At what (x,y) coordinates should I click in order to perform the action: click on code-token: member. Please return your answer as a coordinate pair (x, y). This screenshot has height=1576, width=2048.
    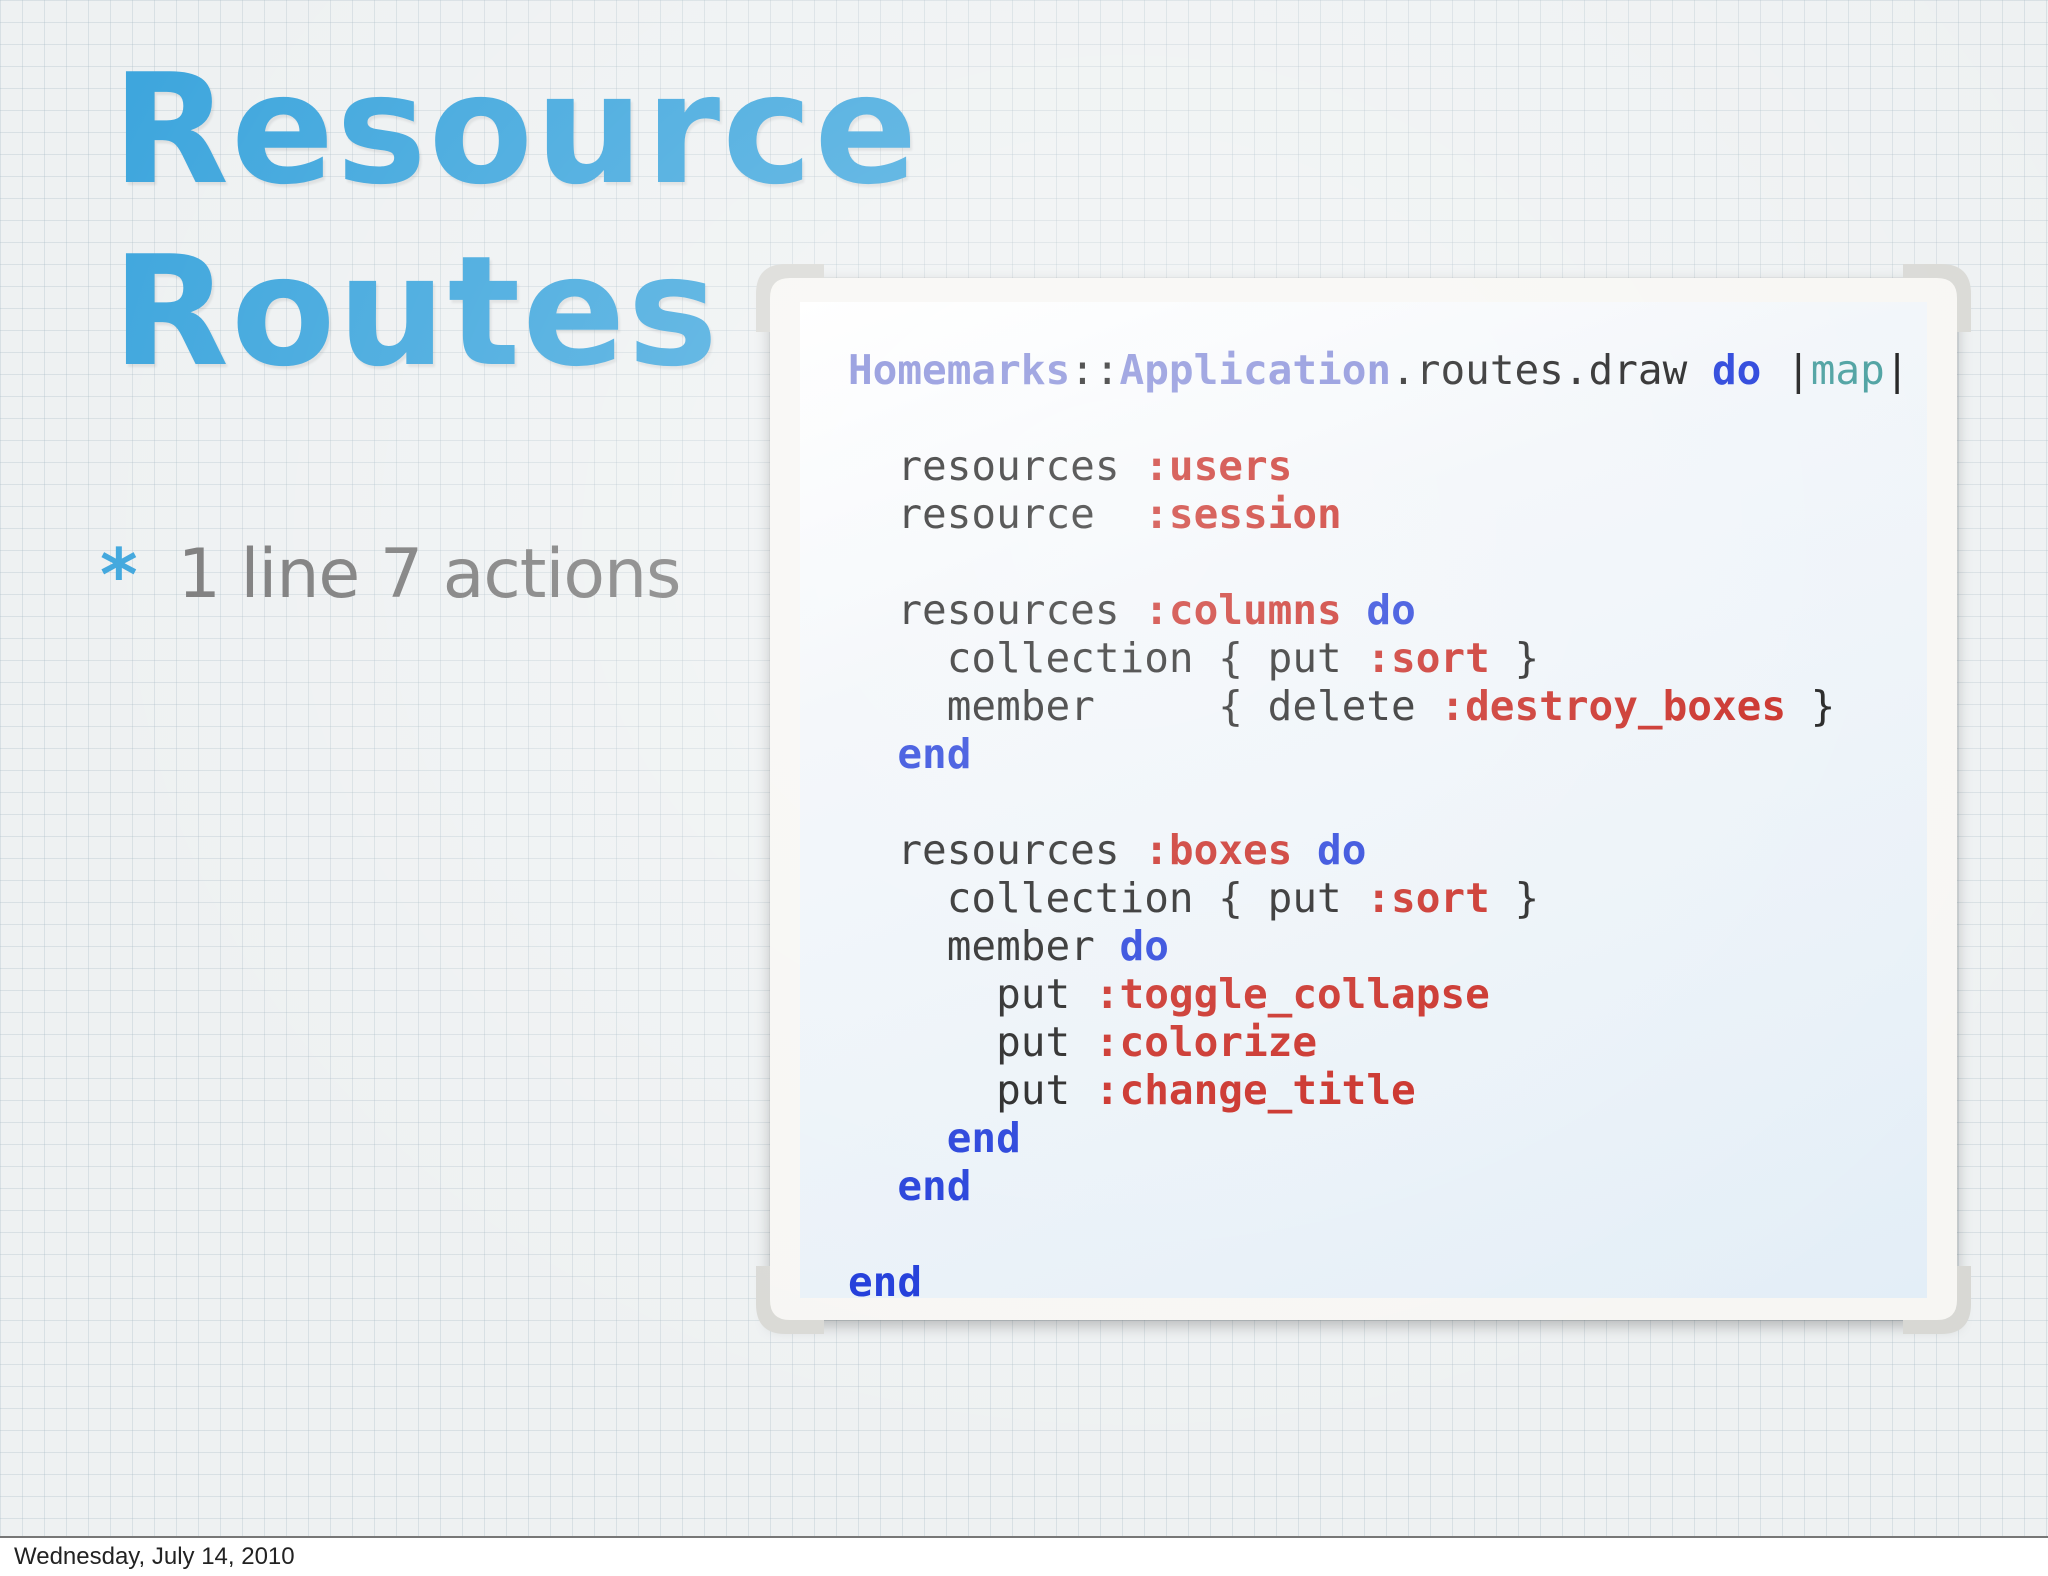
    Looking at the image, I should click on (984, 946).